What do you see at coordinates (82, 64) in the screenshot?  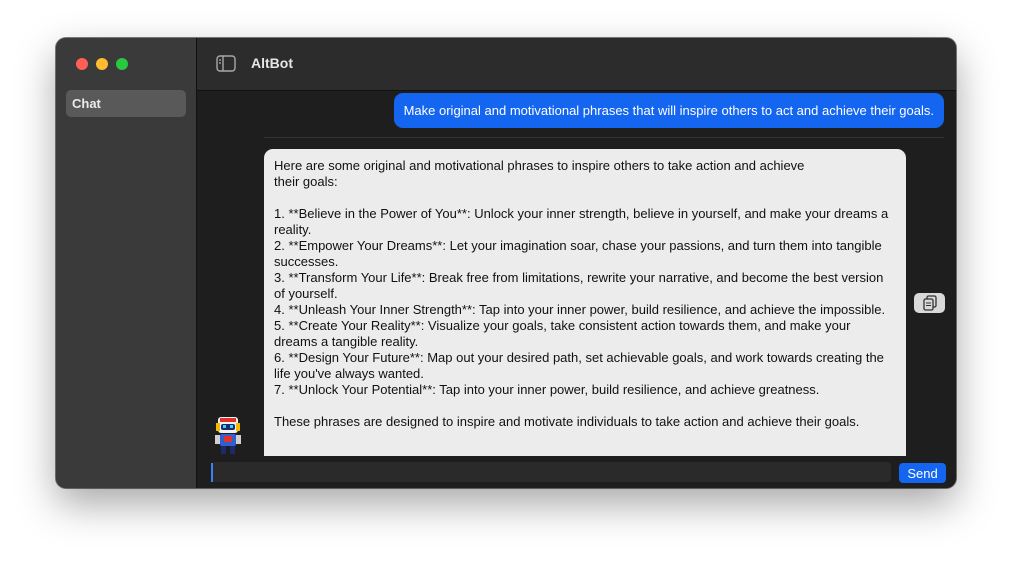 I see `close-window-button` at bounding box center [82, 64].